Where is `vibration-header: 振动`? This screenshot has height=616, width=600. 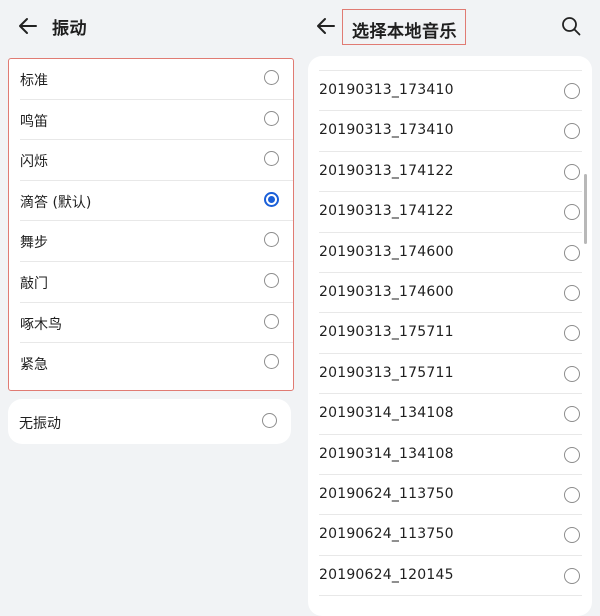
vibration-header: 振动 is located at coordinates (150, 26).